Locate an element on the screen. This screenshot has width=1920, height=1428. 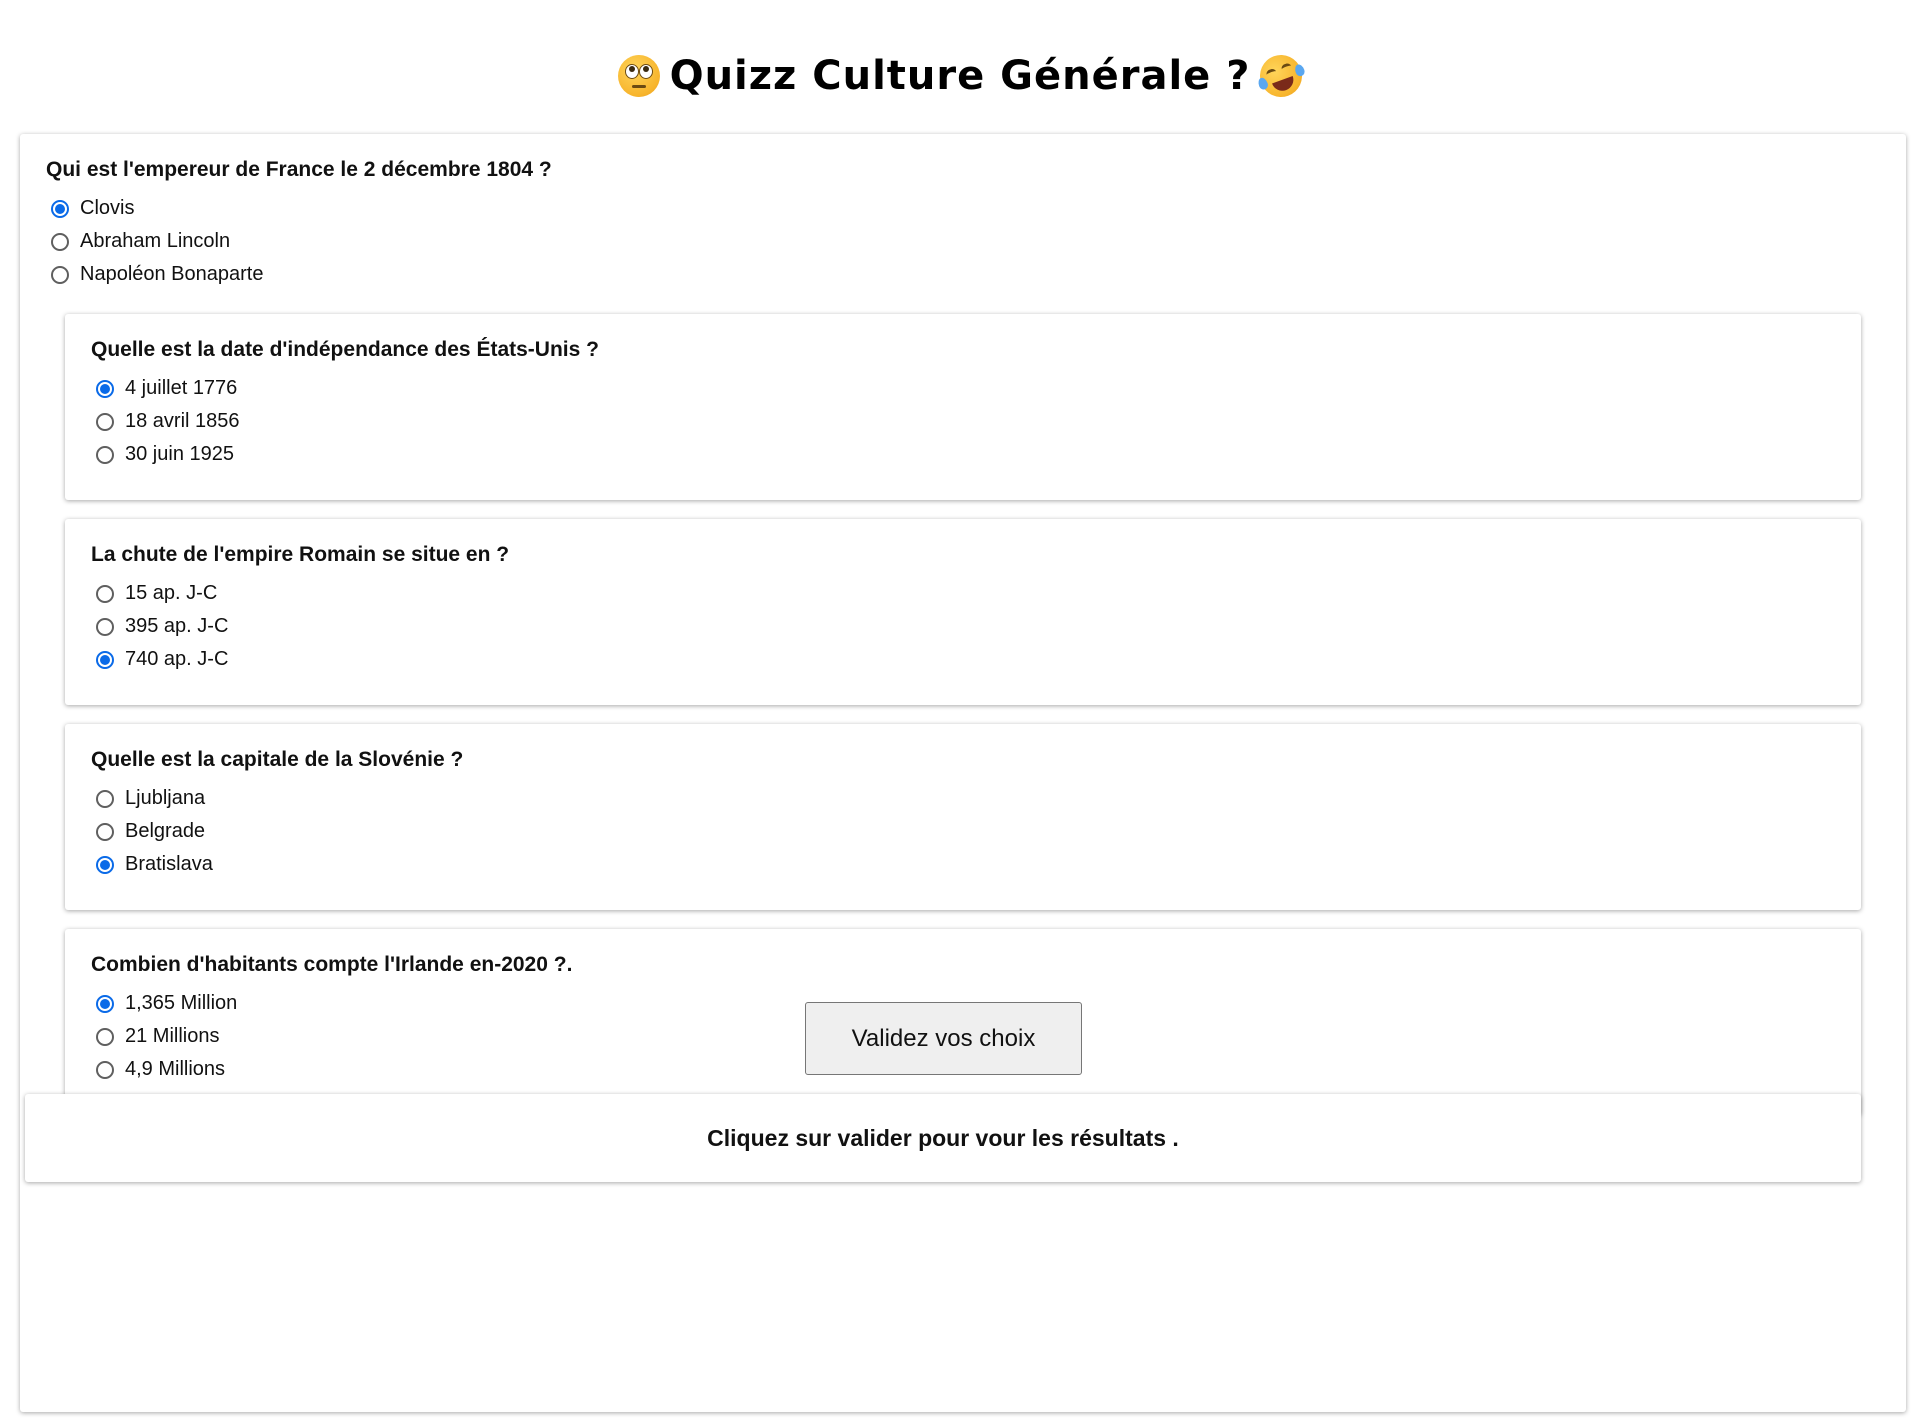
answer-option: Belgrade is located at coordinates (963, 831).